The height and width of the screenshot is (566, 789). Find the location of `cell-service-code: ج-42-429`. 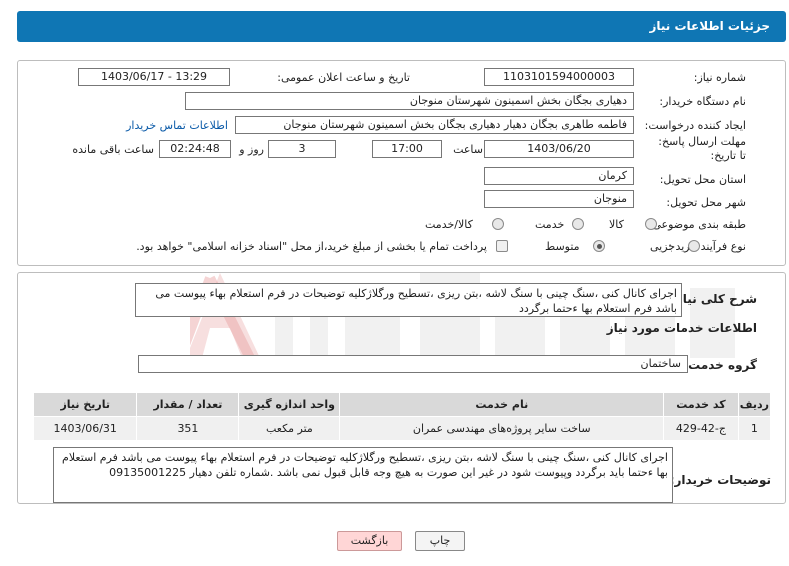

cell-service-code: ج-42-429 is located at coordinates (701, 428).